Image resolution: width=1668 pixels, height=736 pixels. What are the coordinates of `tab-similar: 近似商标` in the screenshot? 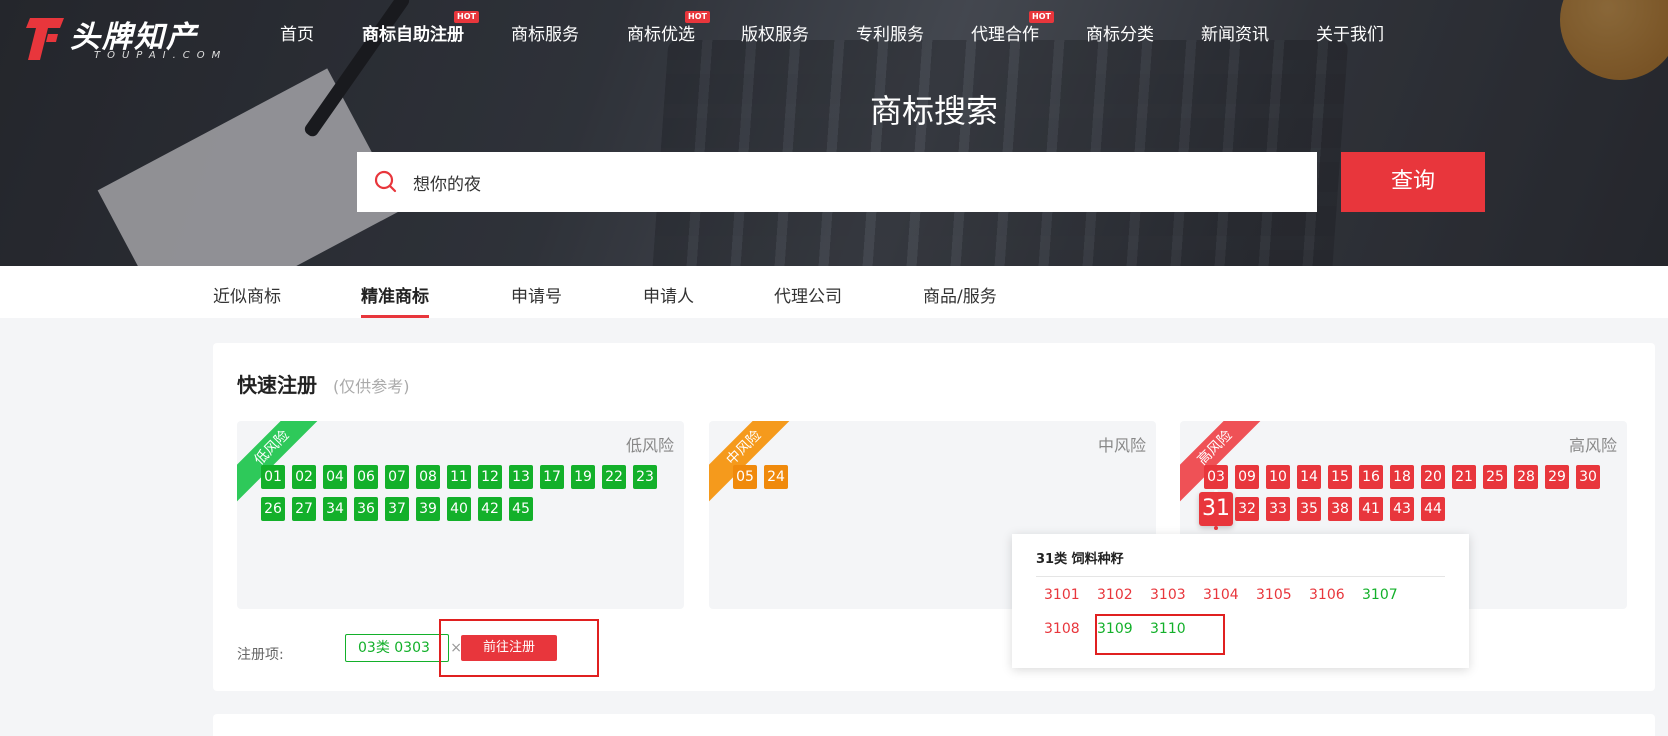 It's located at (247, 294).